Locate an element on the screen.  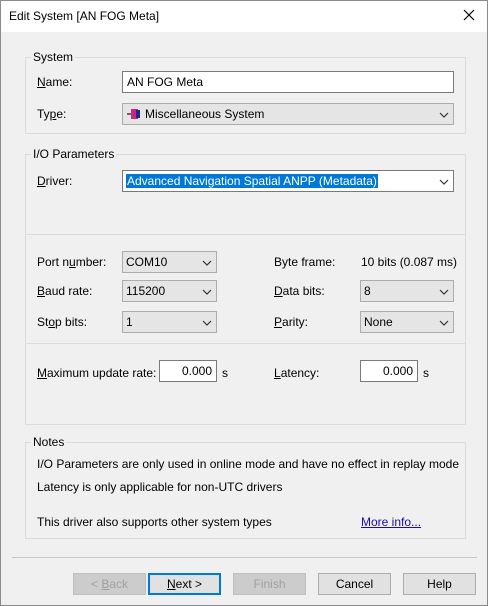
type-value: Miscellaneous System is located at coordinates (205, 114).